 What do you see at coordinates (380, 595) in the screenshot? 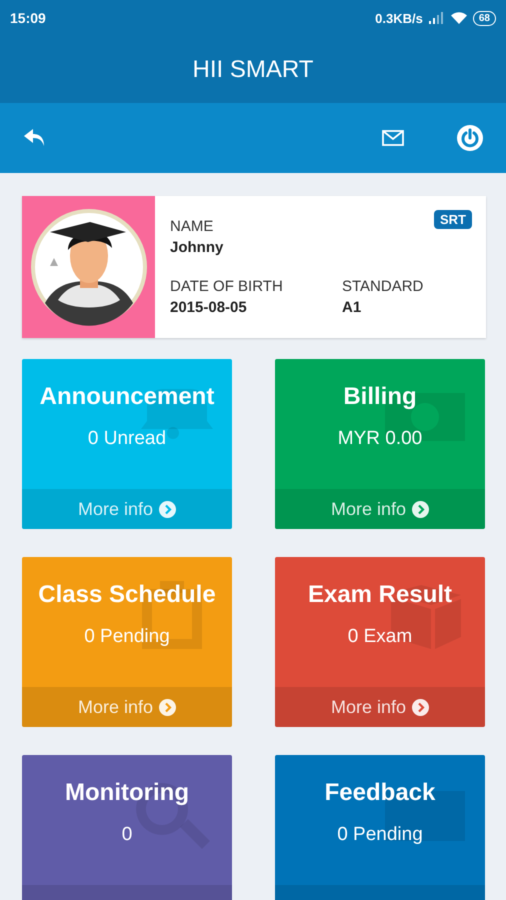
I see `tile-title: Exam Result` at bounding box center [380, 595].